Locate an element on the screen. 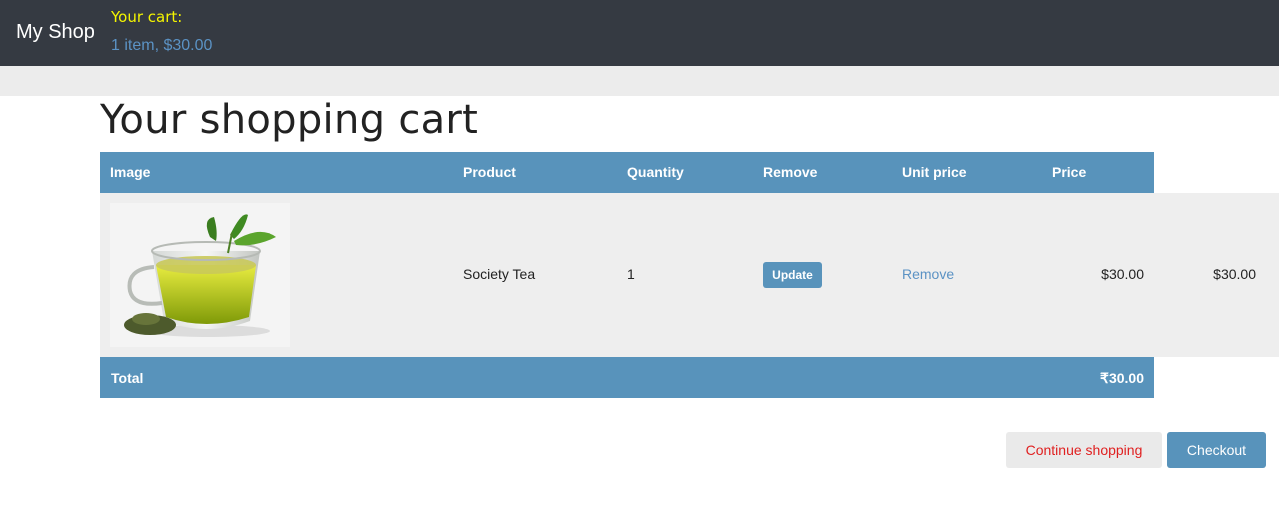 This screenshot has width=1279, height=513. product-name: Society Tea is located at coordinates (499, 274).